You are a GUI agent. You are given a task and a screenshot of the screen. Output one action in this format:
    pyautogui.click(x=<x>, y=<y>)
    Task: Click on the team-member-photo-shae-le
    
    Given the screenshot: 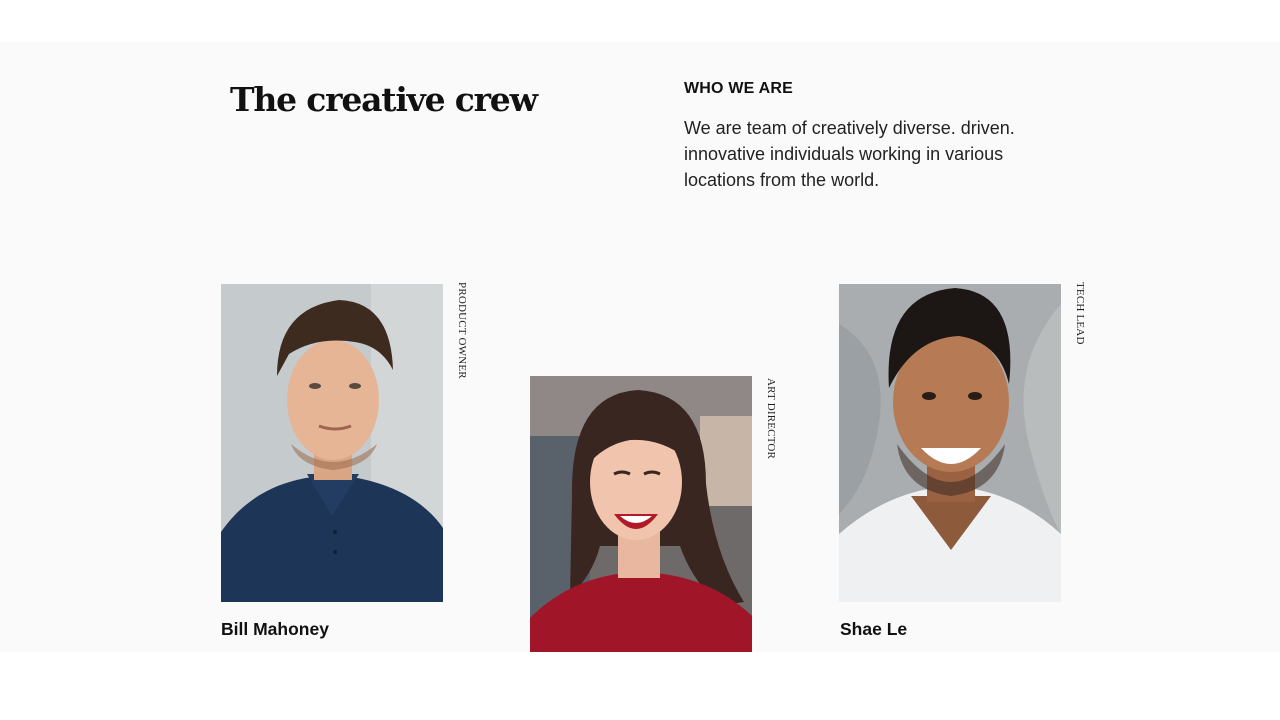 What is the action you would take?
    pyautogui.click(x=950, y=443)
    